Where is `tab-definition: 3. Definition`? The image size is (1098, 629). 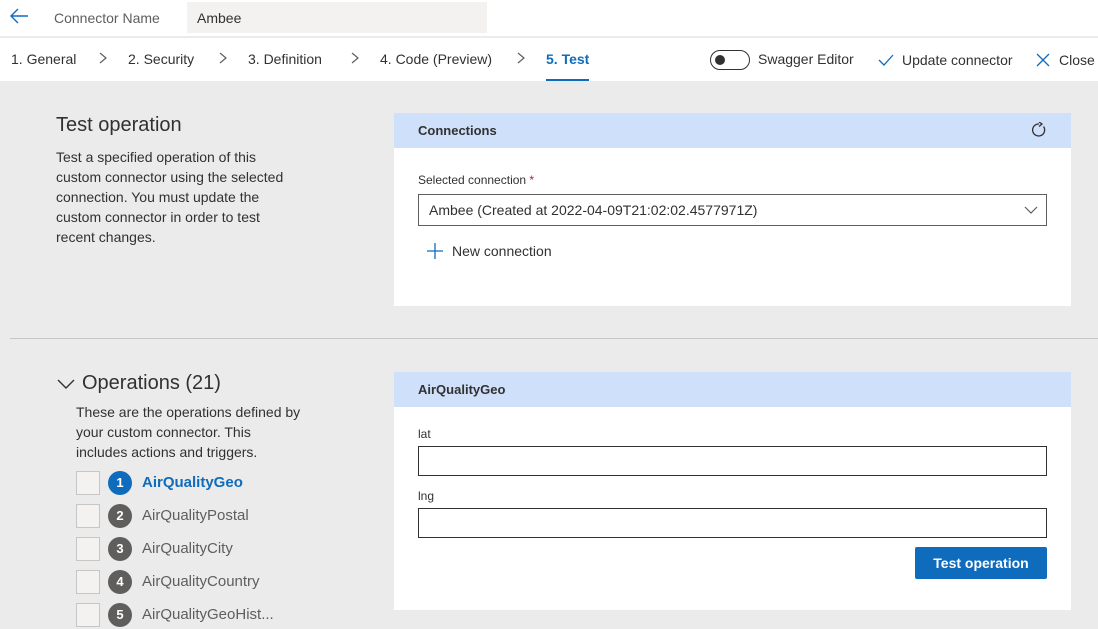 tab-definition: 3. Definition is located at coordinates (285, 59).